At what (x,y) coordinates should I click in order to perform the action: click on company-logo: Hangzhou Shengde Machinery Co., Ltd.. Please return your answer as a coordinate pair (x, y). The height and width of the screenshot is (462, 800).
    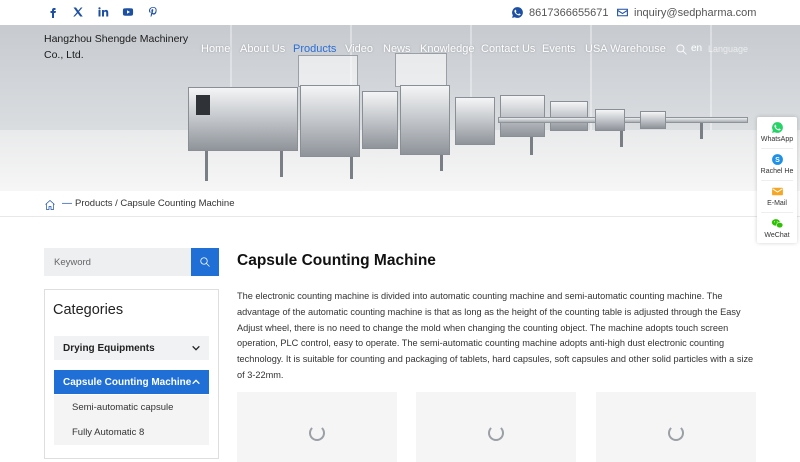
    Looking at the image, I should click on (119, 47).